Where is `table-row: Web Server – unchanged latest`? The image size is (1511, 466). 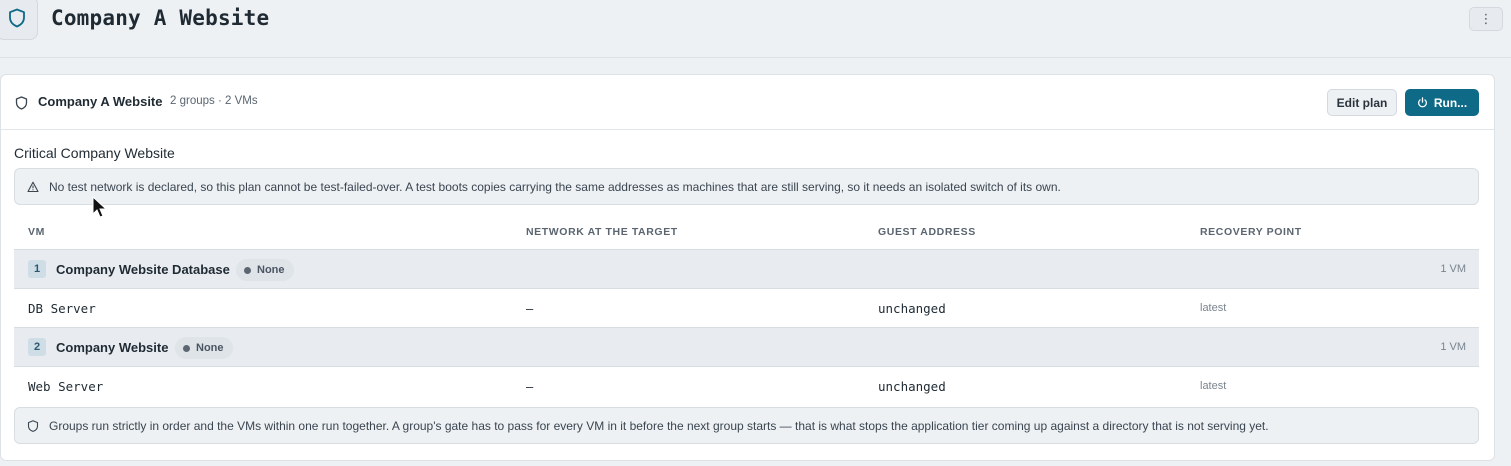
table-row: Web Server – unchanged latest is located at coordinates (746, 386).